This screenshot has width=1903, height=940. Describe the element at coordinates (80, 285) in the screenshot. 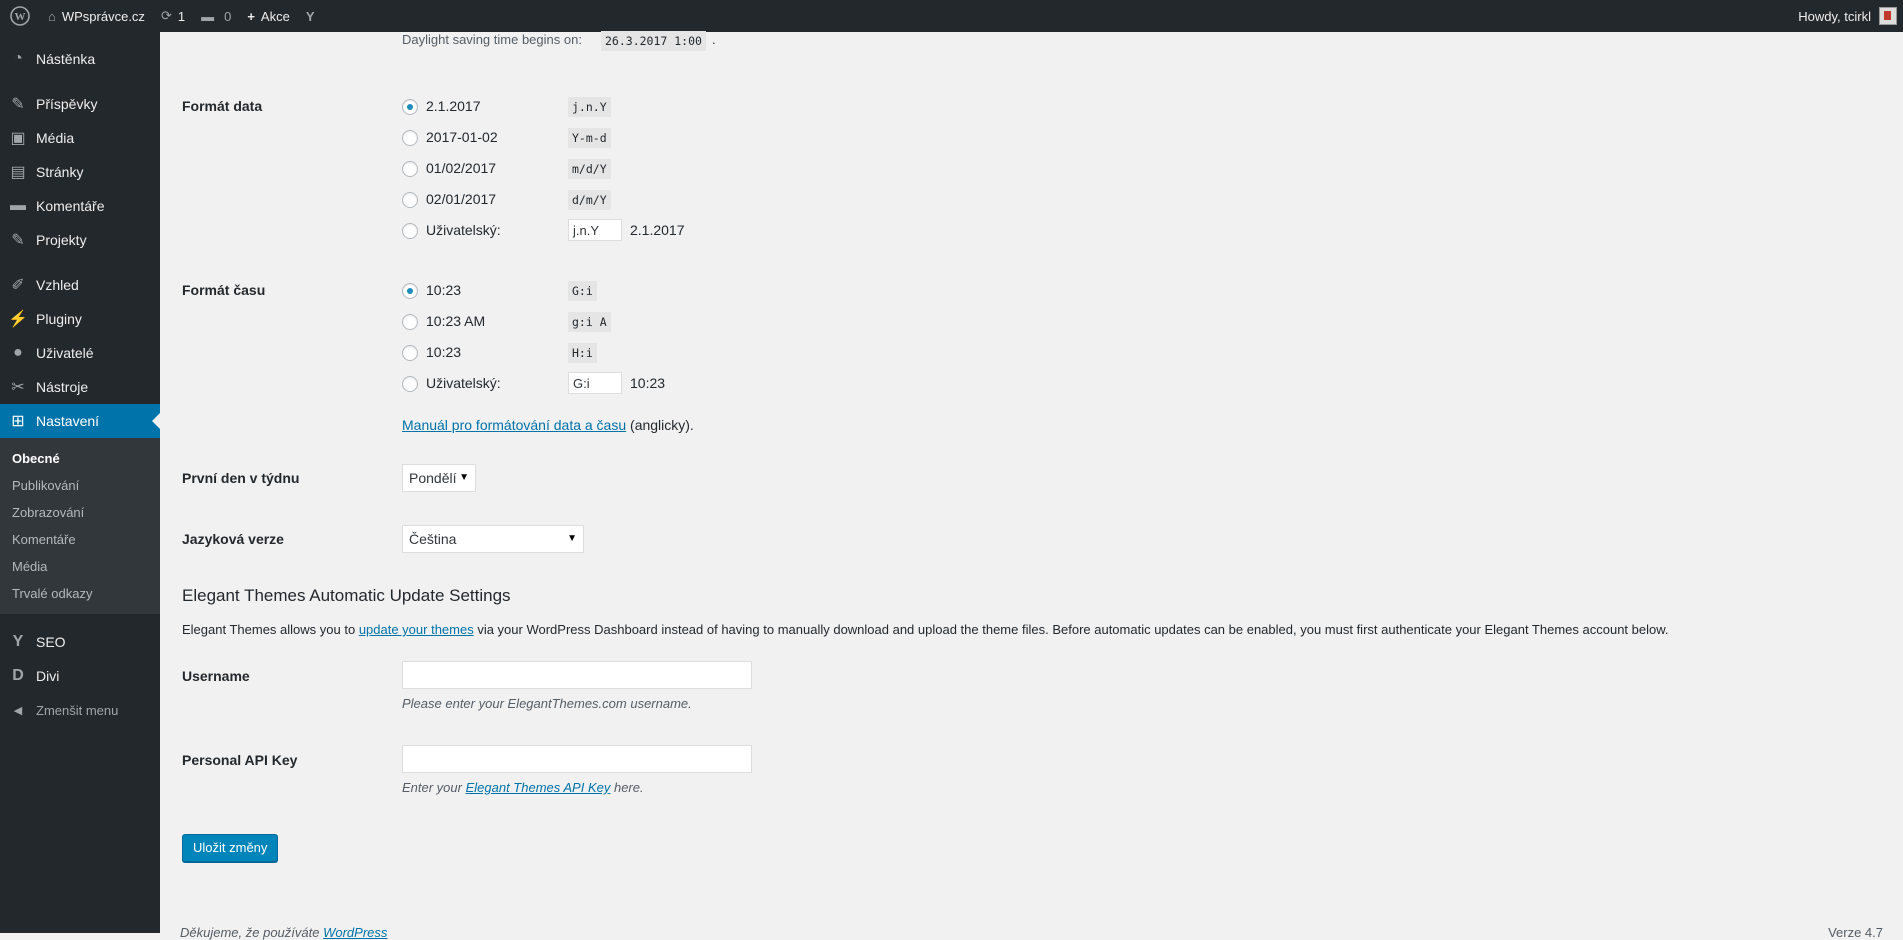

I see `sidebar-item-6: ✐ Vzhled` at that location.